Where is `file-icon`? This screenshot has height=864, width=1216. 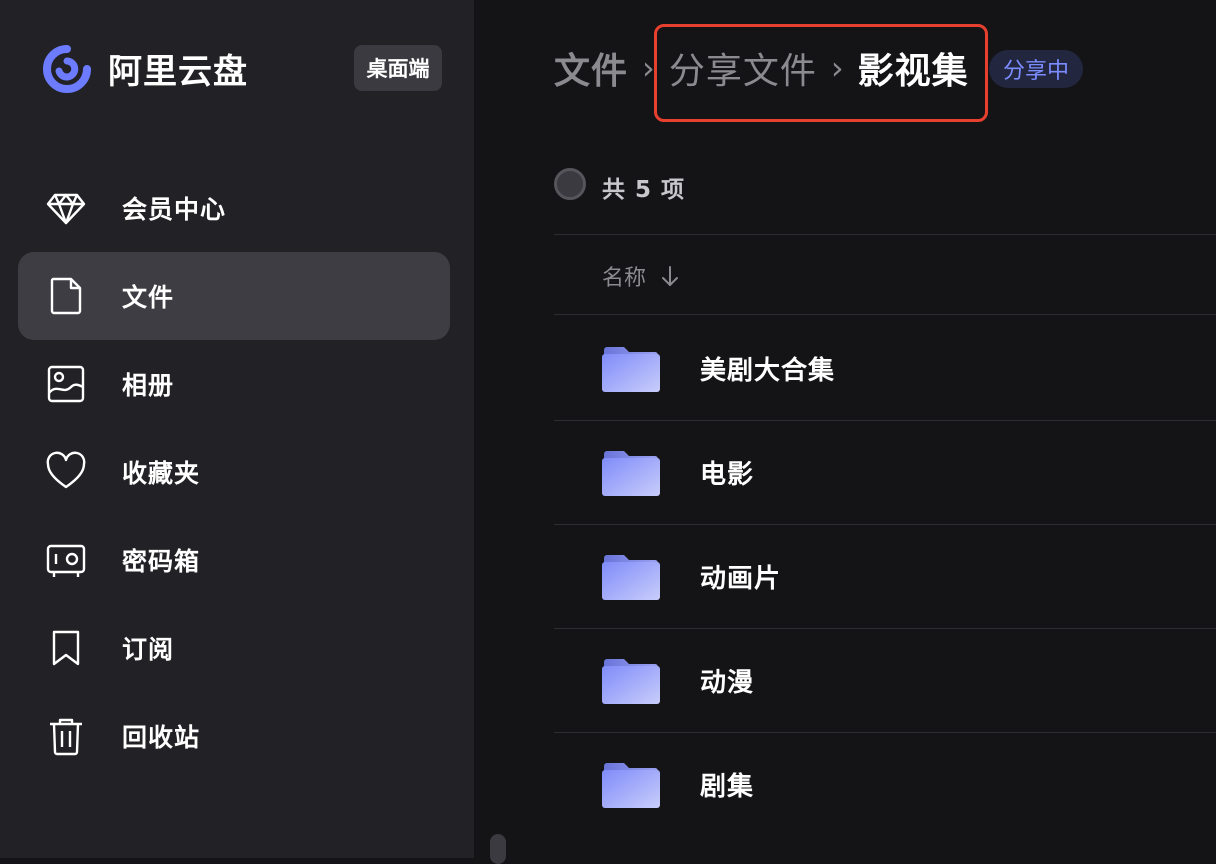
file-icon is located at coordinates (66, 296).